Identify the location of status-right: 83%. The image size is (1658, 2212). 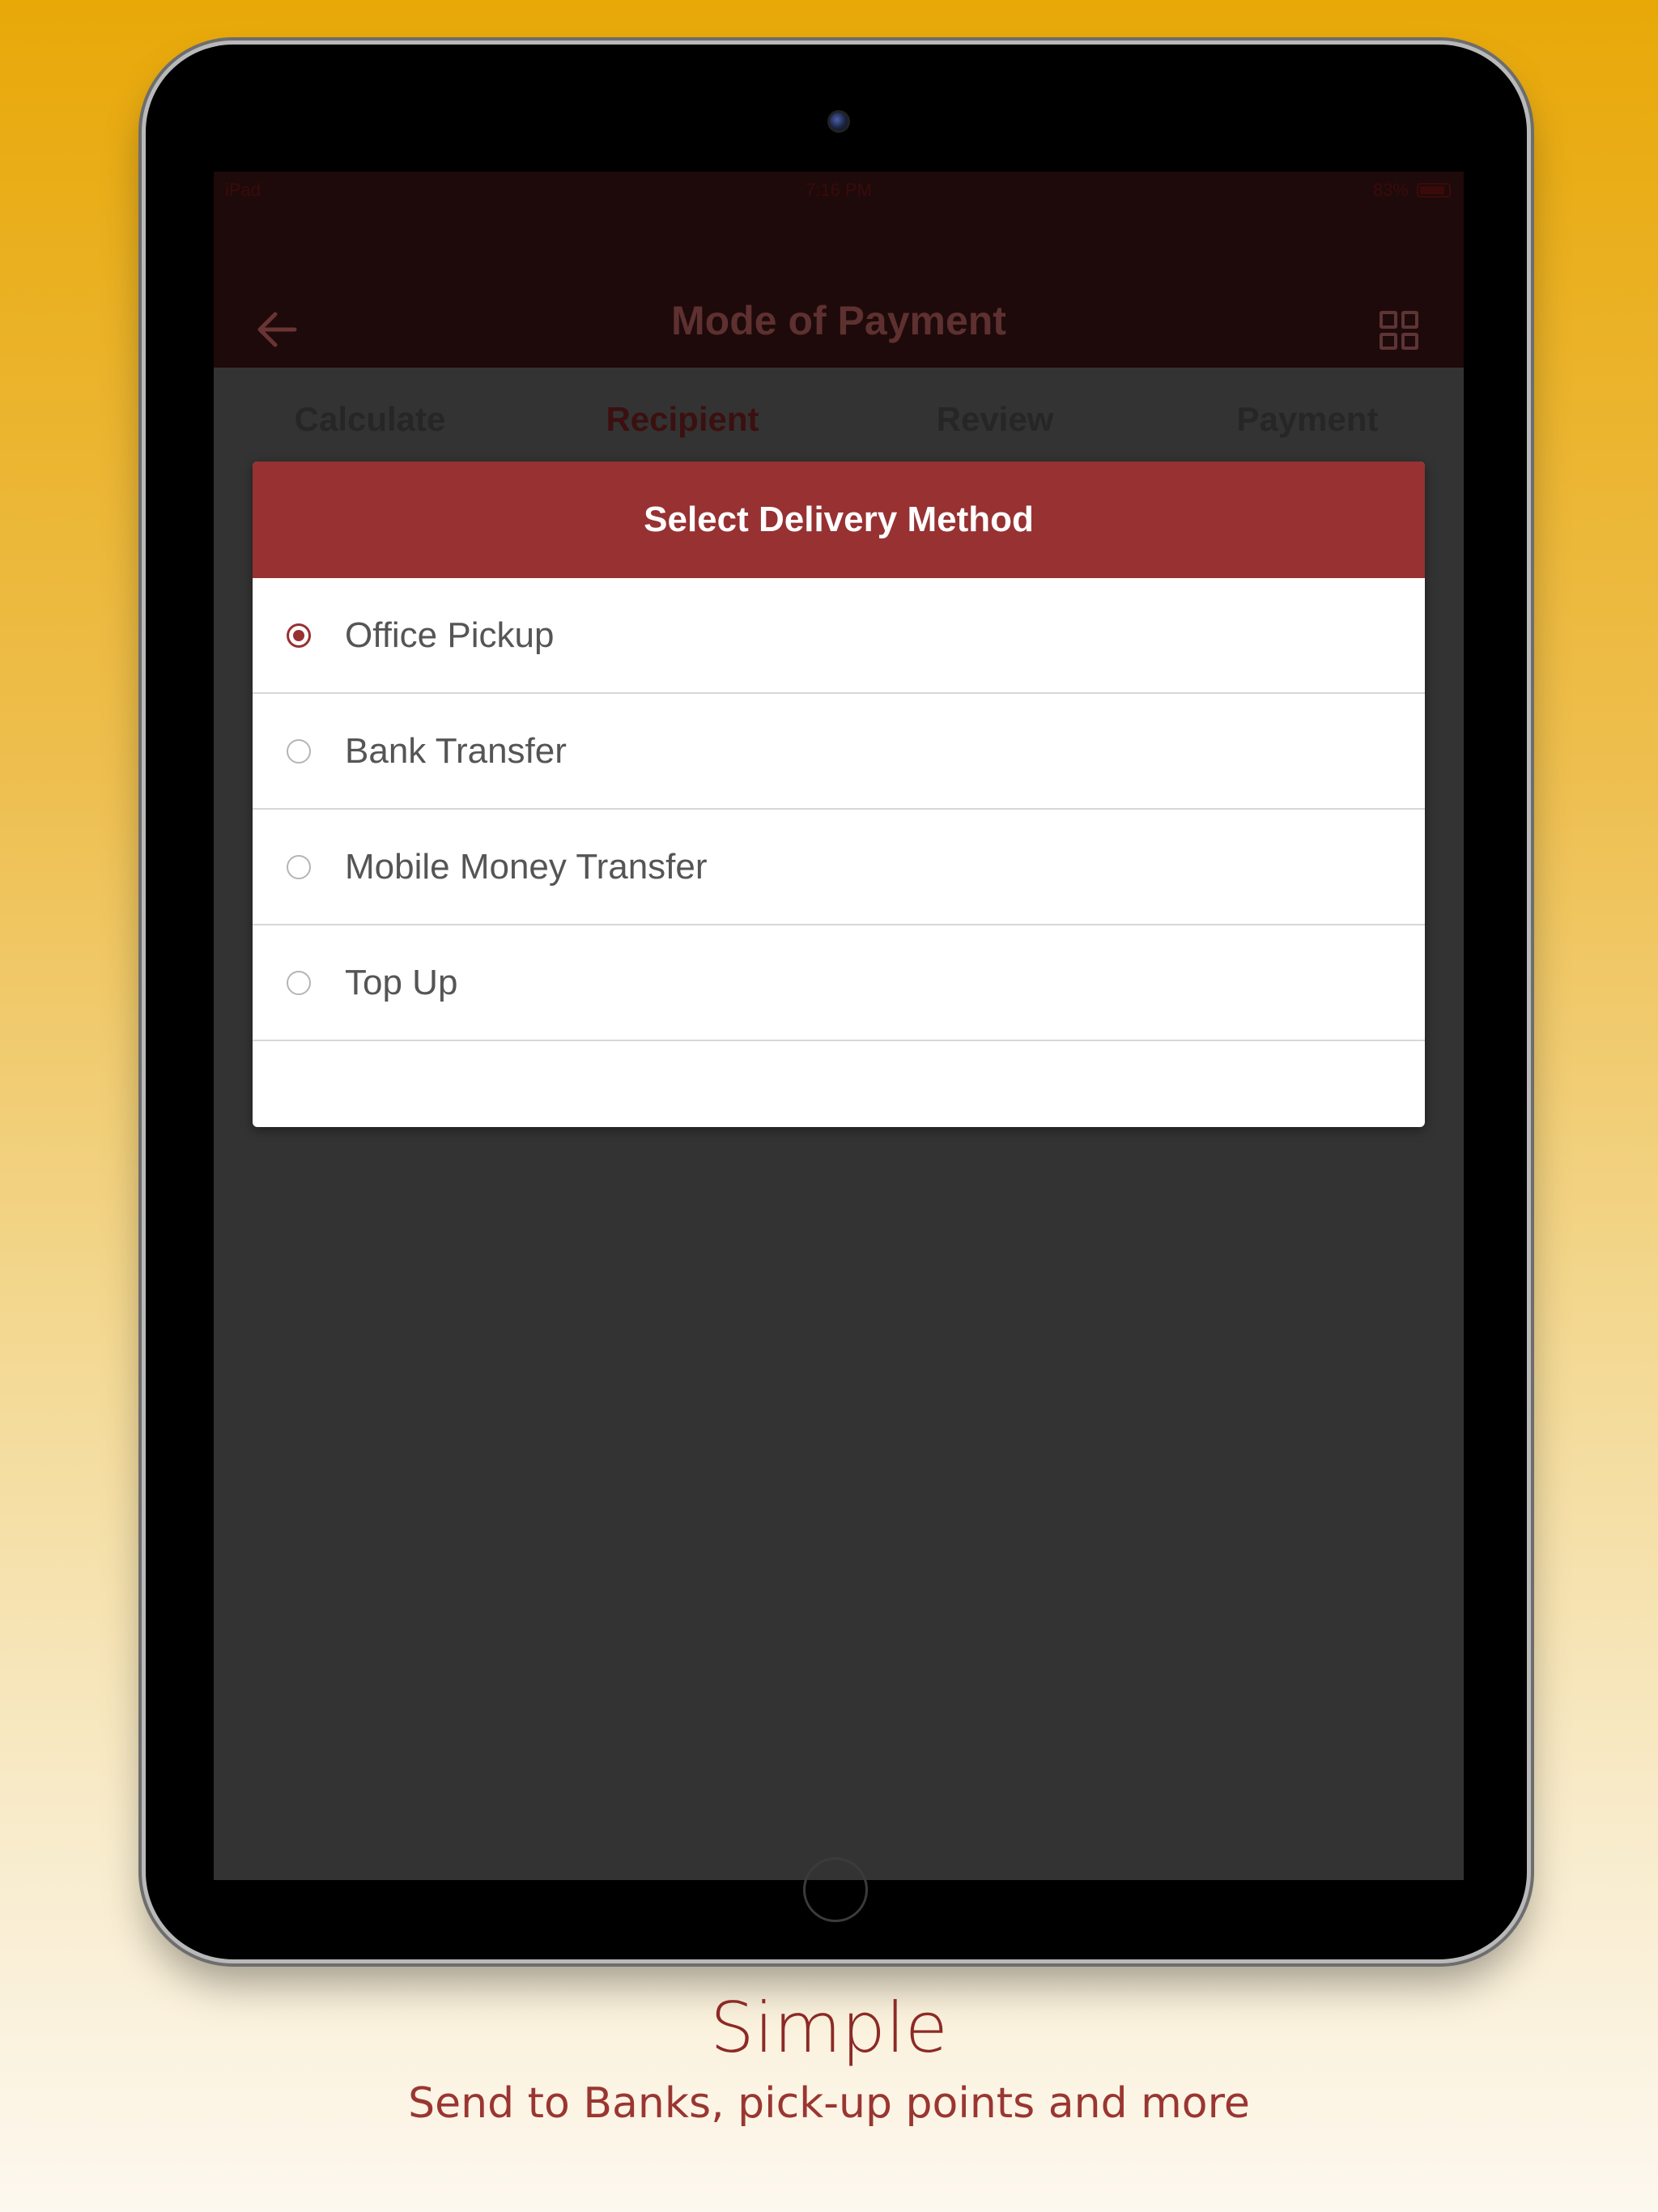
(1412, 190).